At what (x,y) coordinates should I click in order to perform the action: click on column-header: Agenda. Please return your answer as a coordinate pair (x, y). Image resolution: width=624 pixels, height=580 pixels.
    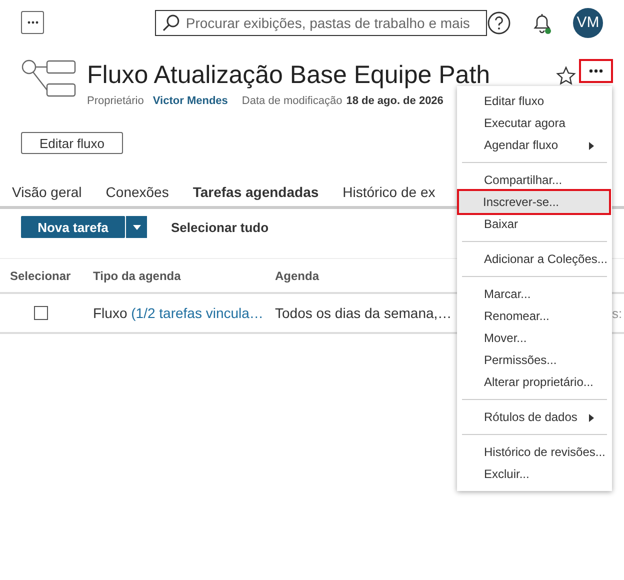
    Looking at the image, I should click on (297, 275).